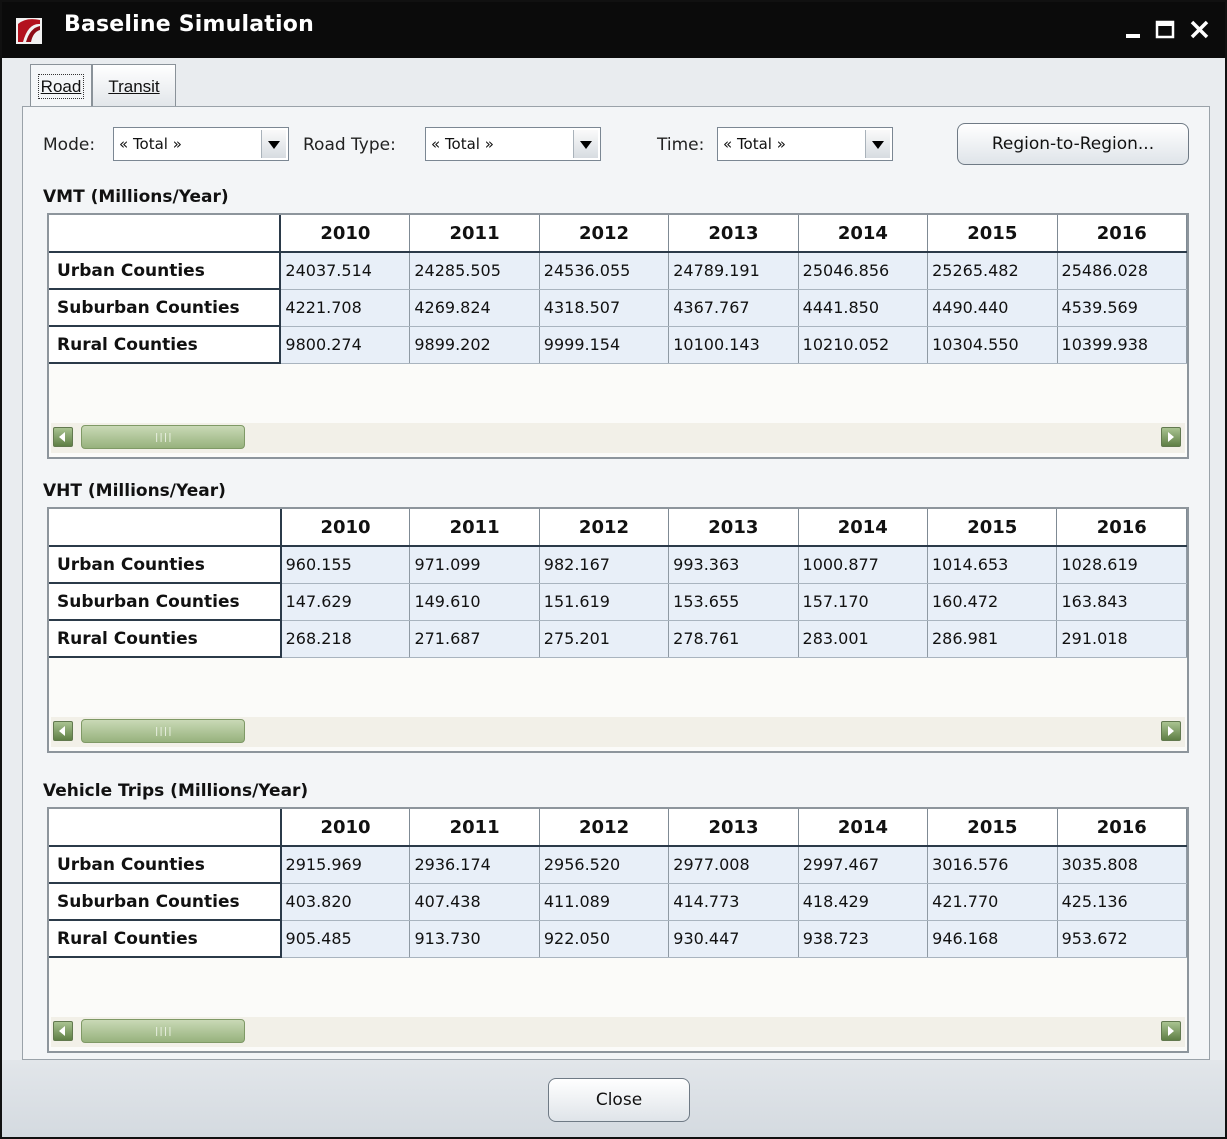 This screenshot has height=1139, width=1227. I want to click on table-cell: 4441.850, so click(863, 308).